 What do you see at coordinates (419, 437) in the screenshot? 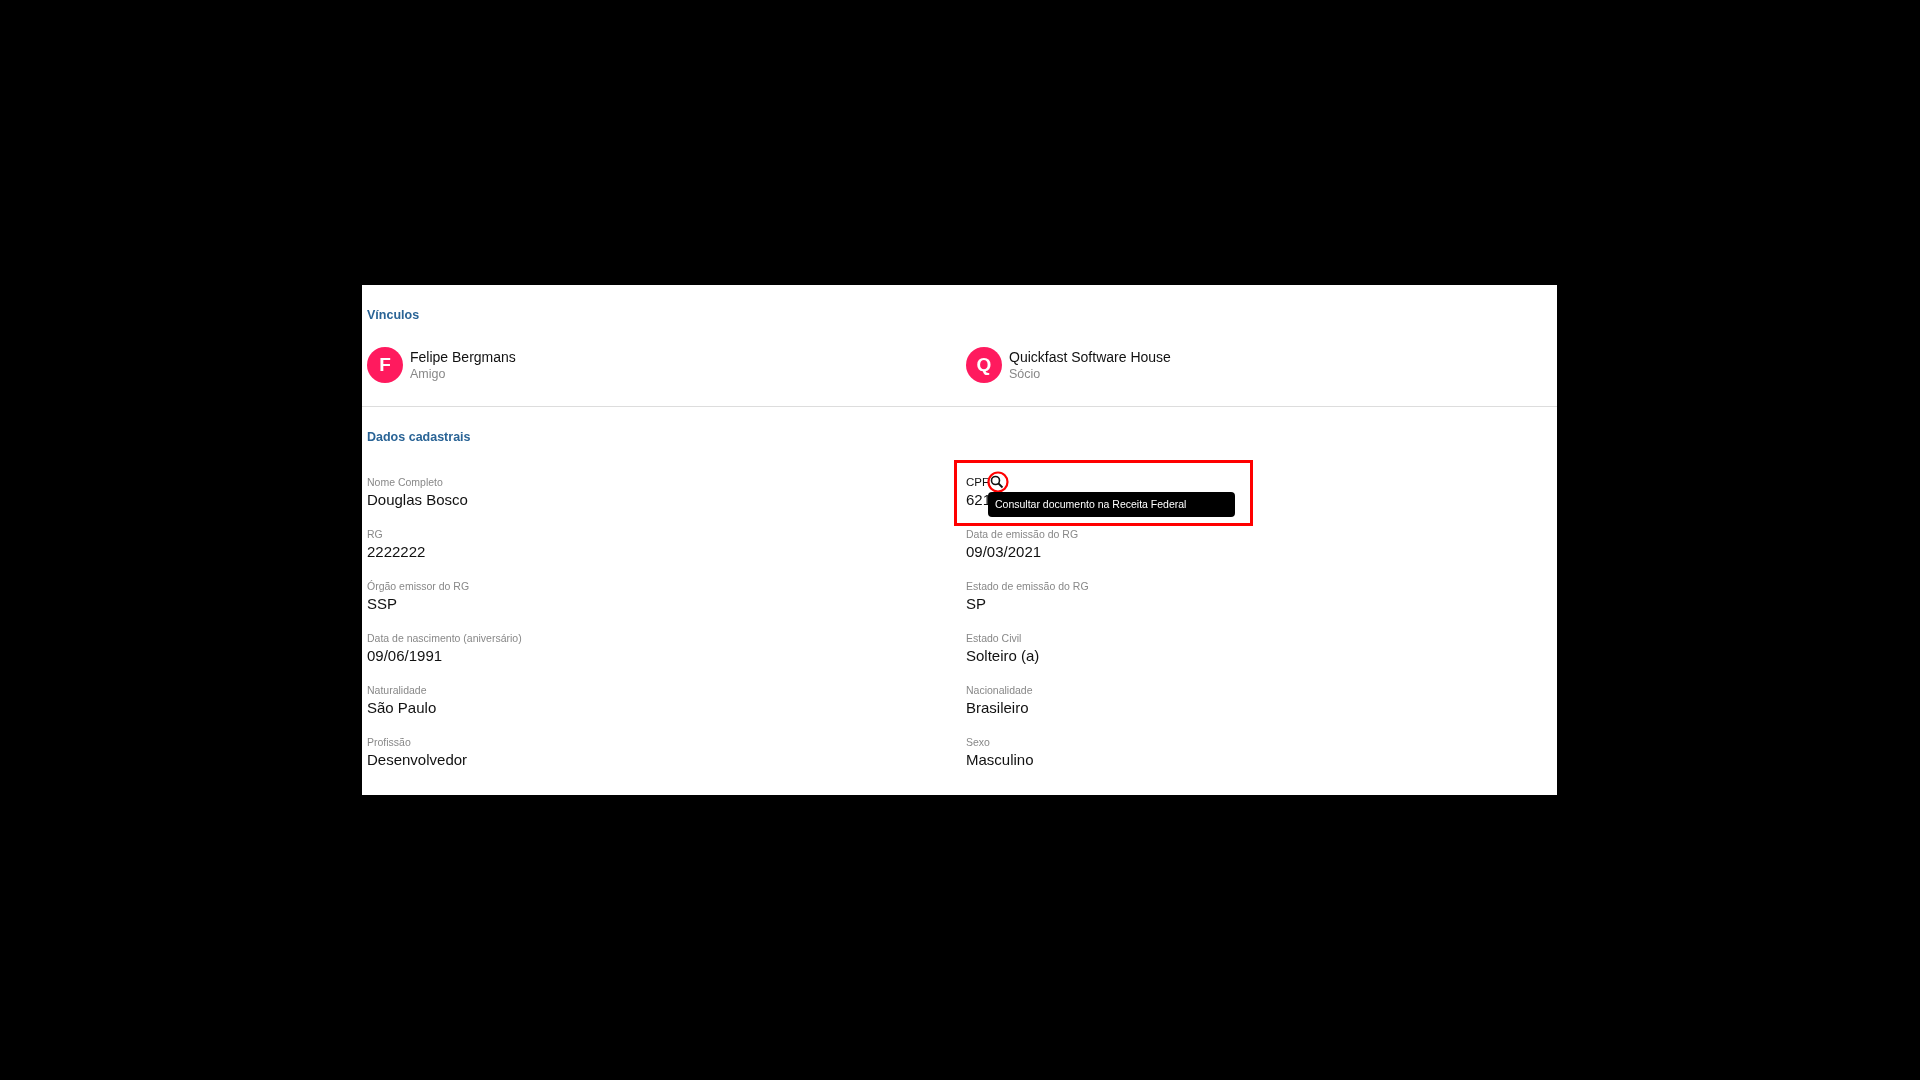
I see `section-title: Dados cadastrais` at bounding box center [419, 437].